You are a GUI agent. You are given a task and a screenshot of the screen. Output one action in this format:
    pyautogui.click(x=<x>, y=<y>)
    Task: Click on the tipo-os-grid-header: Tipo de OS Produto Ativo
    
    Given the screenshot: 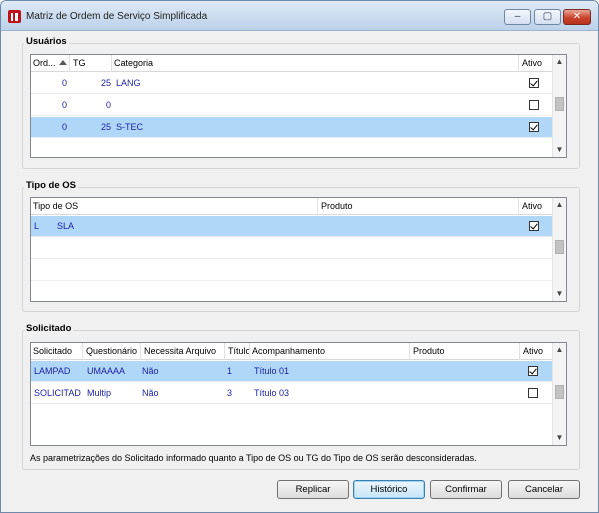 What is the action you would take?
    pyautogui.click(x=291, y=206)
    